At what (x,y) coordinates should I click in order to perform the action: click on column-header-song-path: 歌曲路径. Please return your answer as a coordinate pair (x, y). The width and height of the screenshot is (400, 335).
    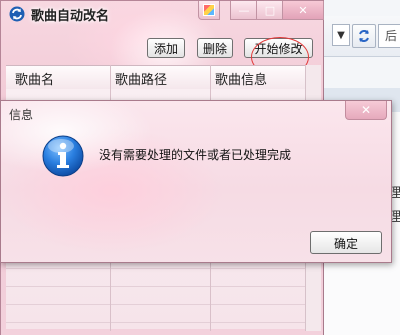
    Looking at the image, I should click on (141, 78).